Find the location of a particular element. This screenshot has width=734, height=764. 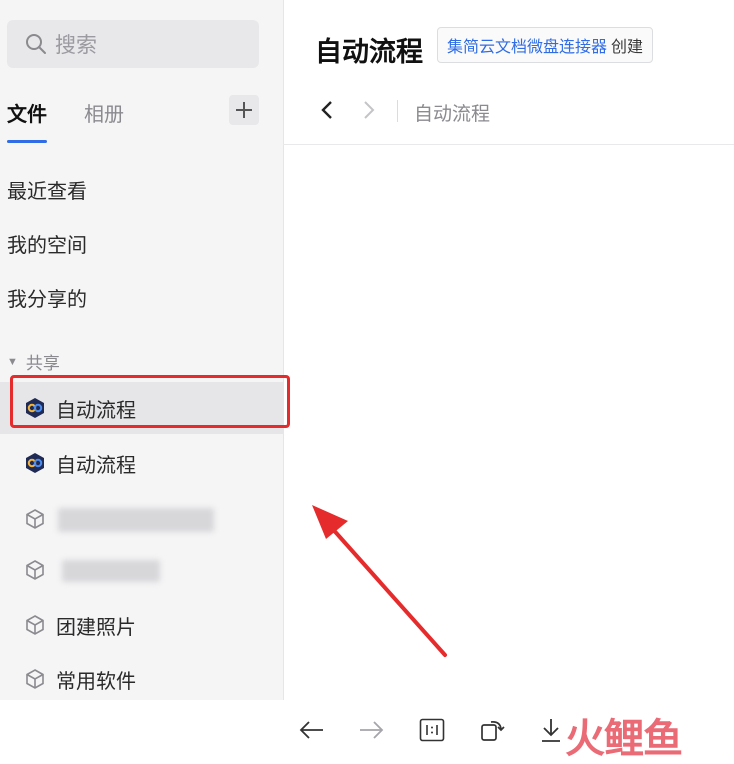

nav-shared-by-me: 我分享的 is located at coordinates (47, 297).